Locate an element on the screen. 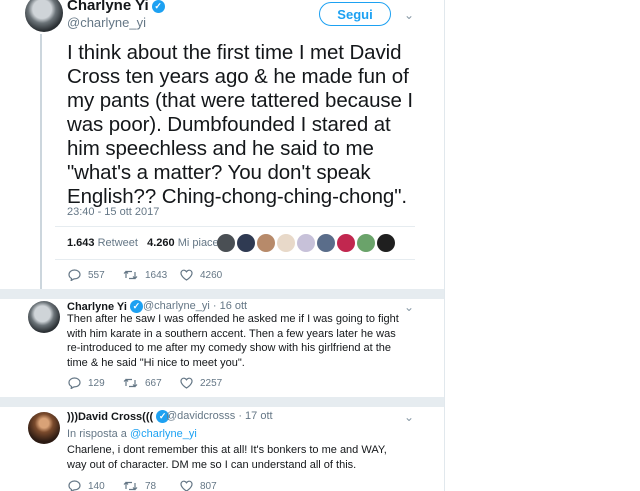 The height and width of the screenshot is (491, 640). likes-label: Mi piace is located at coordinates (198, 243).